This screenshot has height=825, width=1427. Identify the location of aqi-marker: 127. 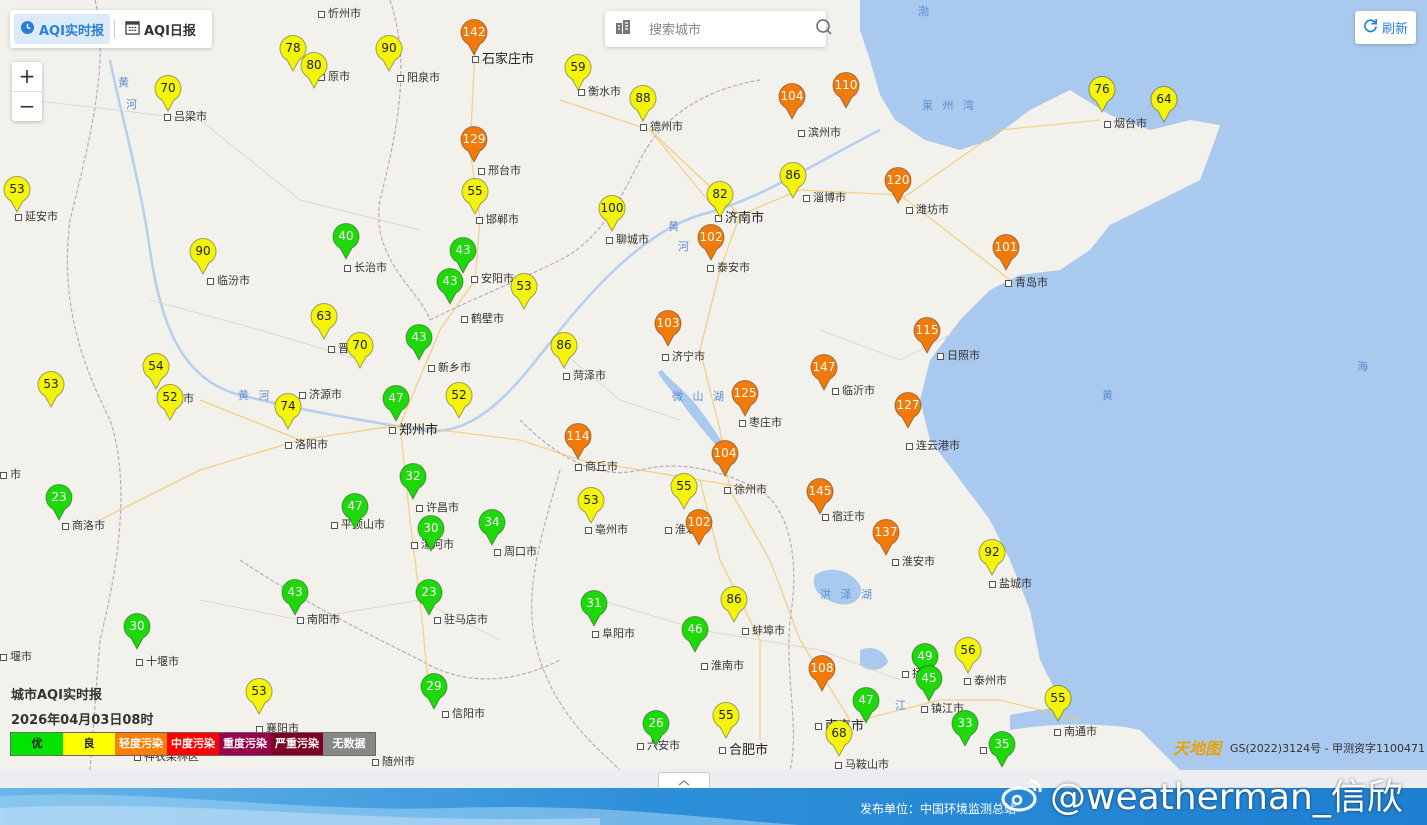
(908, 410).